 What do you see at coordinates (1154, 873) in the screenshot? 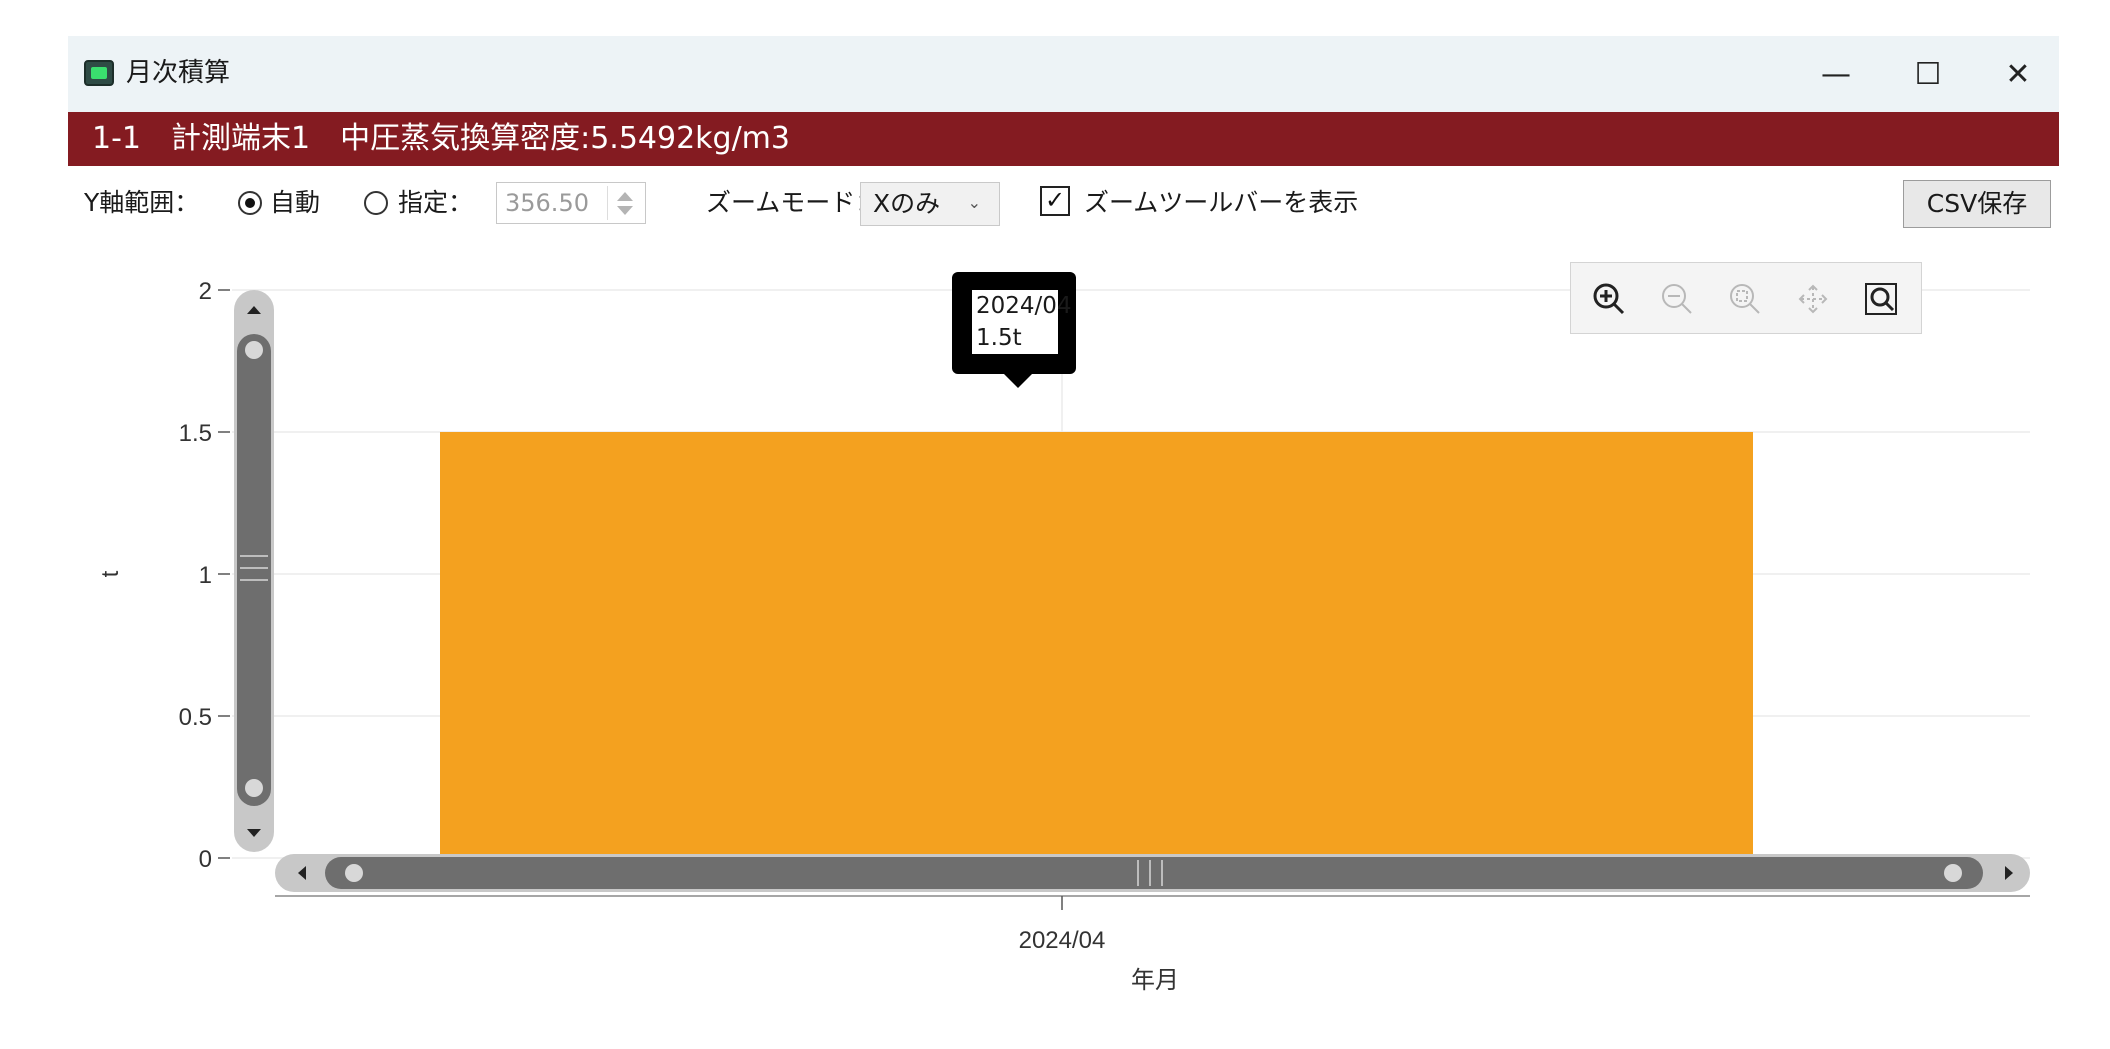
I see `horizontal-scrollbar-thumb` at bounding box center [1154, 873].